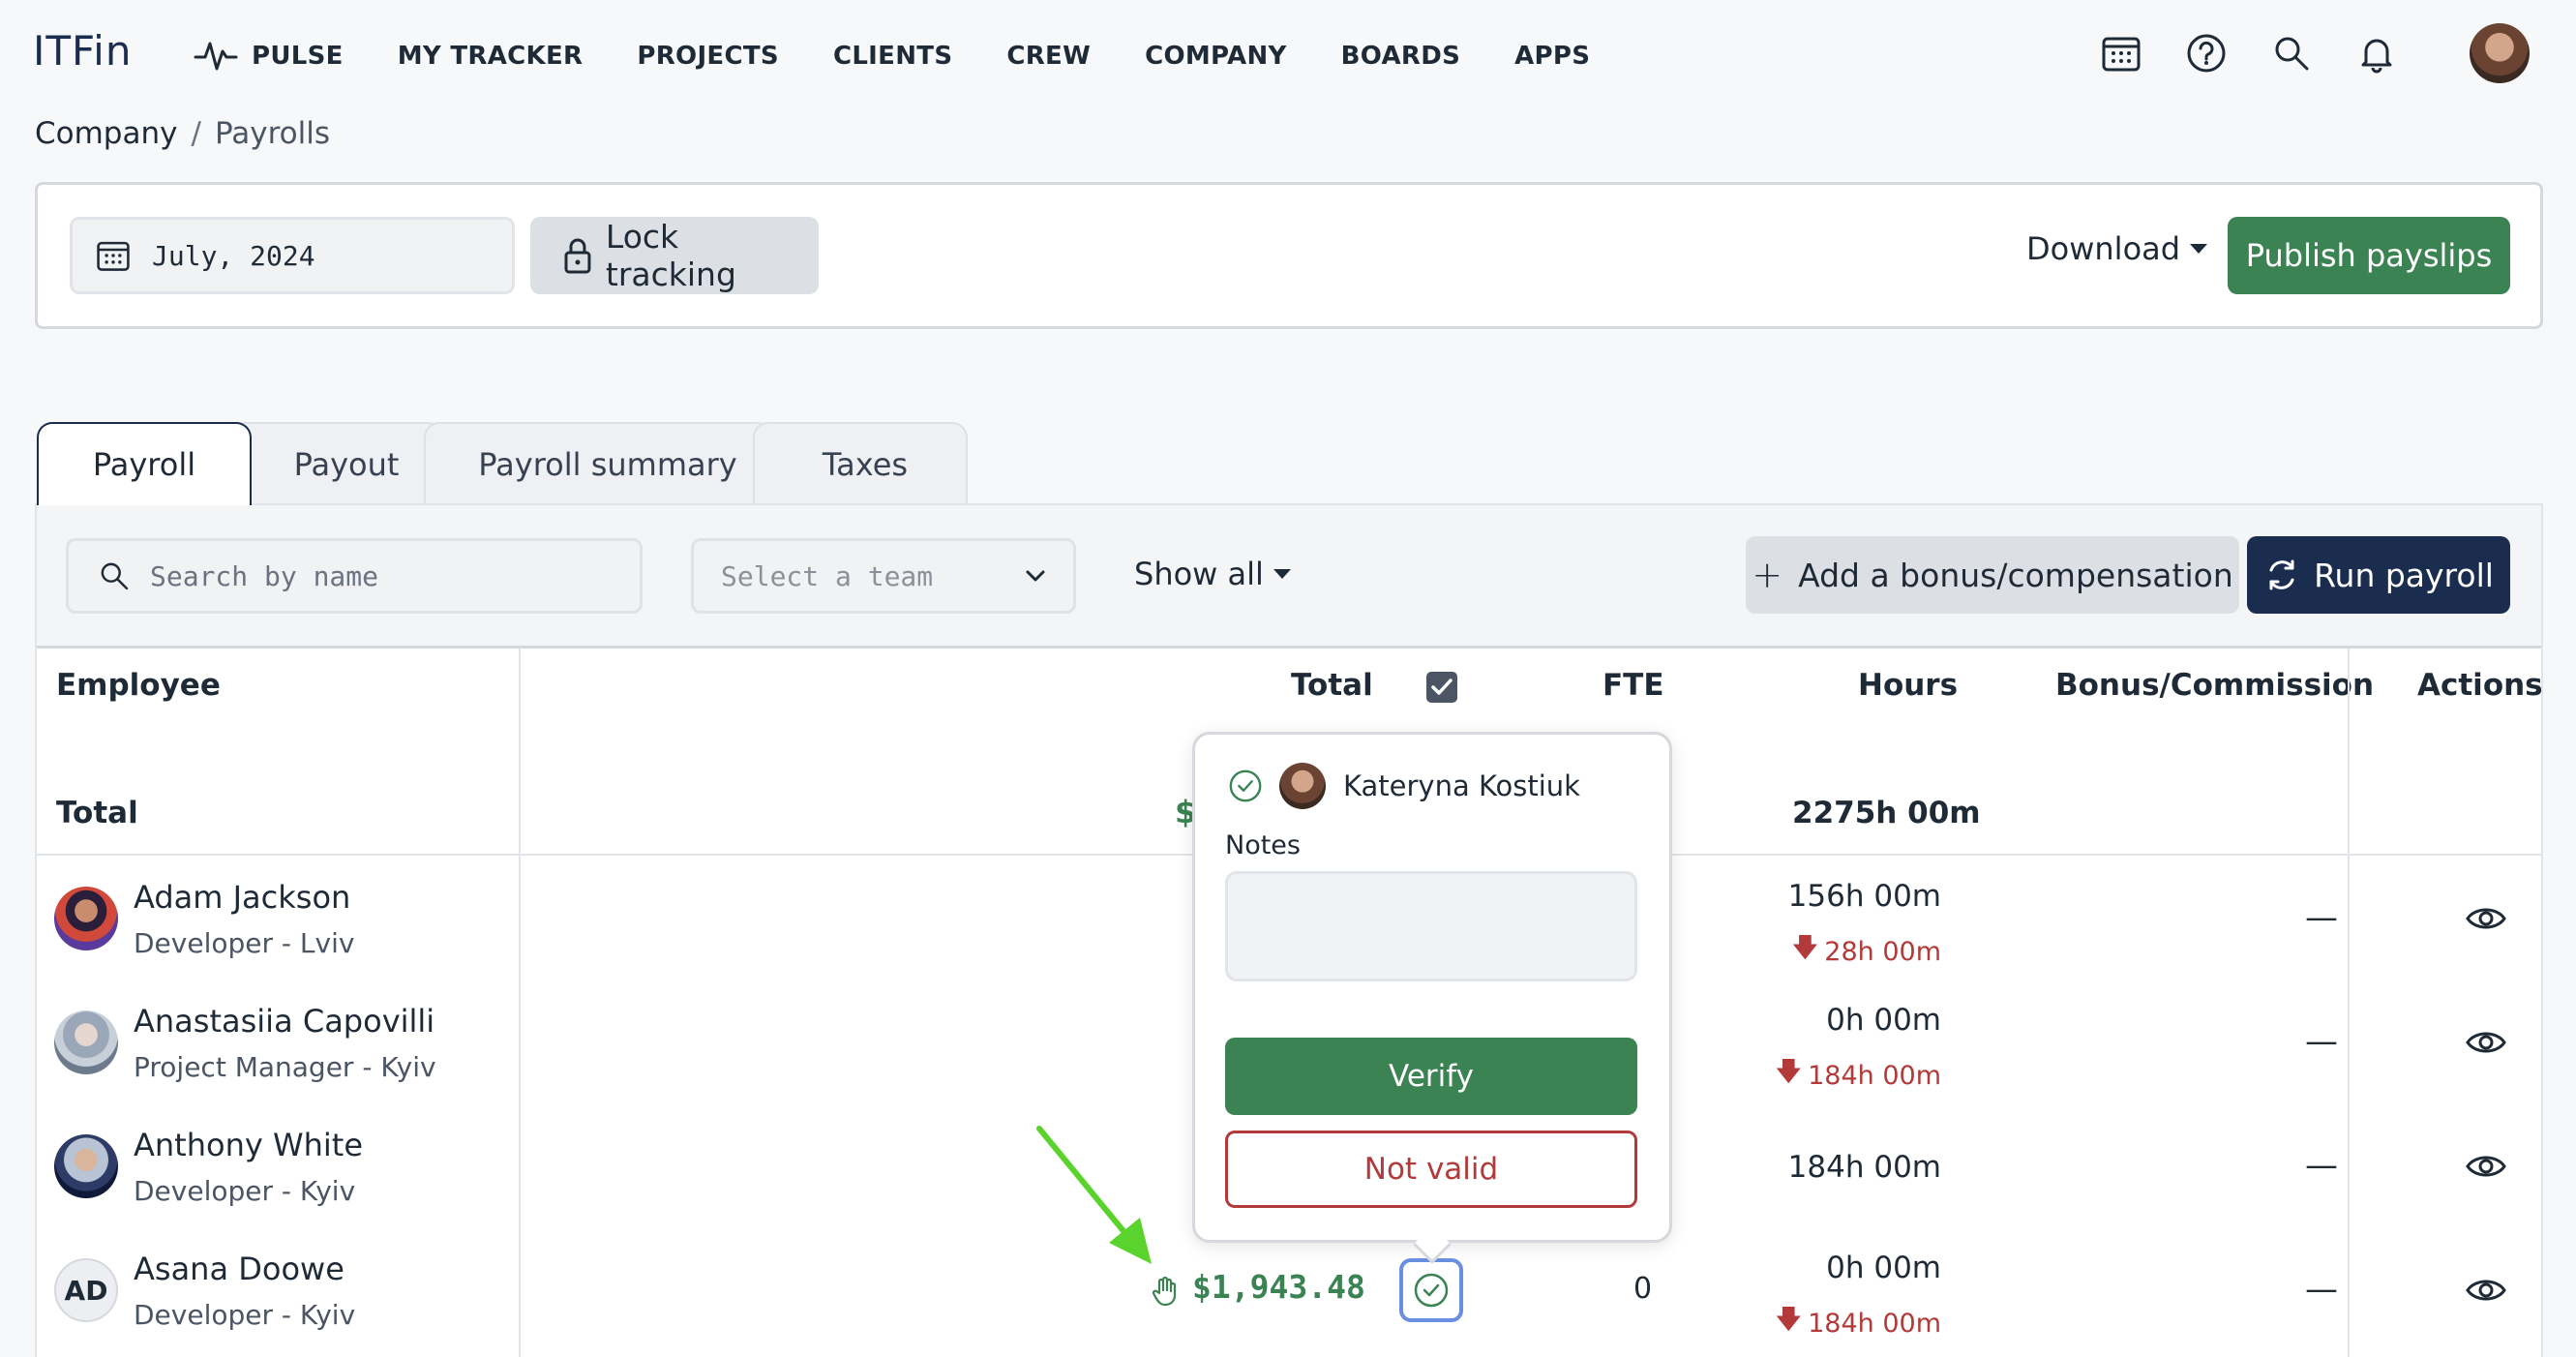  What do you see at coordinates (1332, 685) in the screenshot?
I see `header-total: Total` at bounding box center [1332, 685].